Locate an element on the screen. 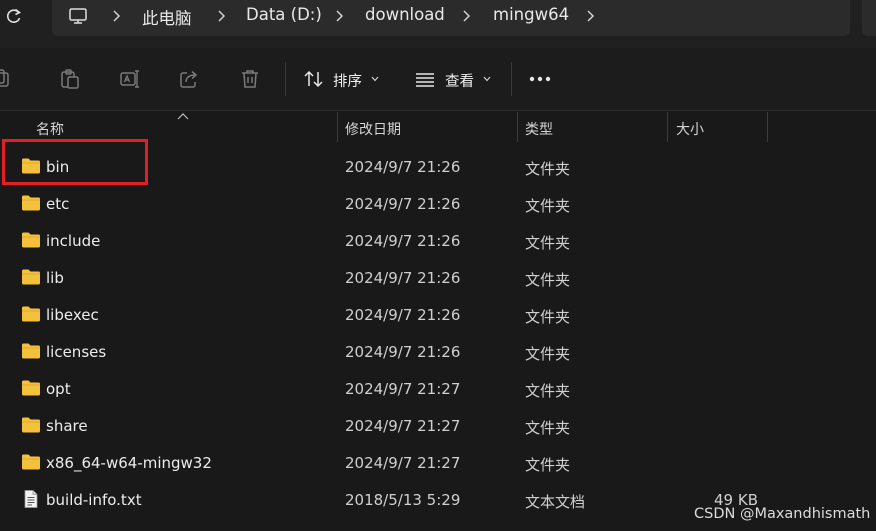 This screenshot has height=531, width=876. file-row-etc: etc 2024/9/7 21:26 文件夹 is located at coordinates (438, 203).